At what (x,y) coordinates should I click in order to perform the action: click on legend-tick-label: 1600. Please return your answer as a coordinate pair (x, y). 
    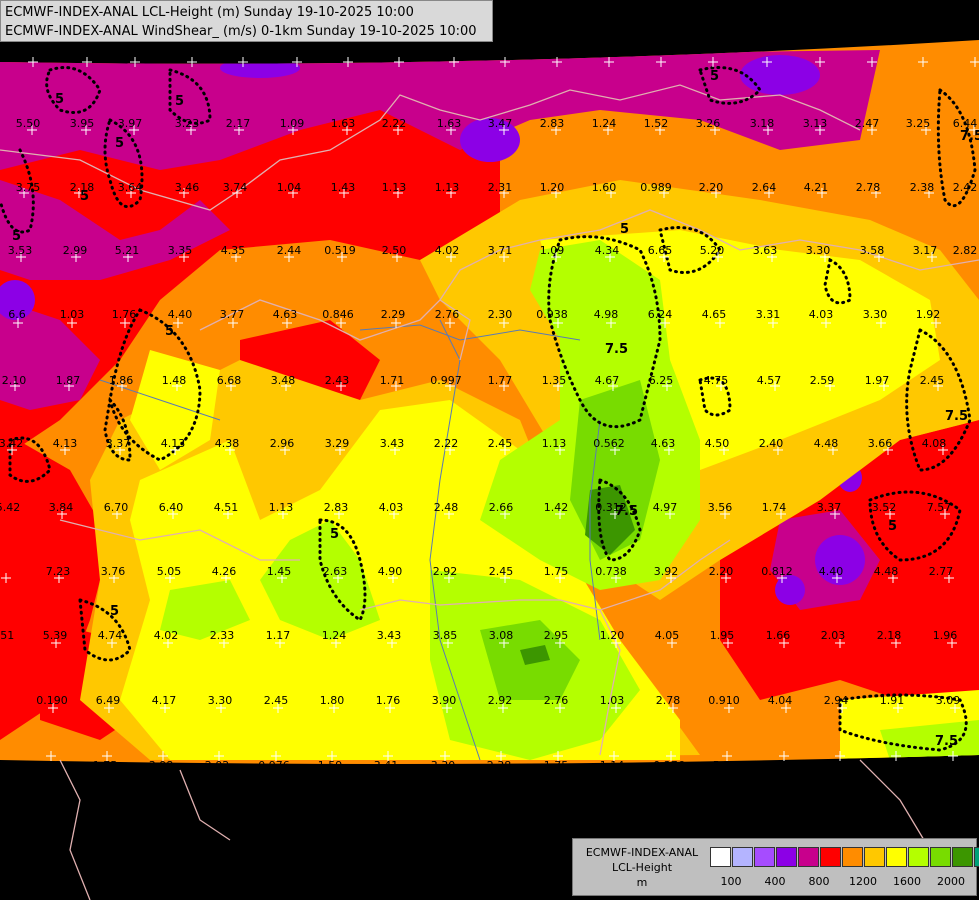
    Looking at the image, I should click on (907, 881).